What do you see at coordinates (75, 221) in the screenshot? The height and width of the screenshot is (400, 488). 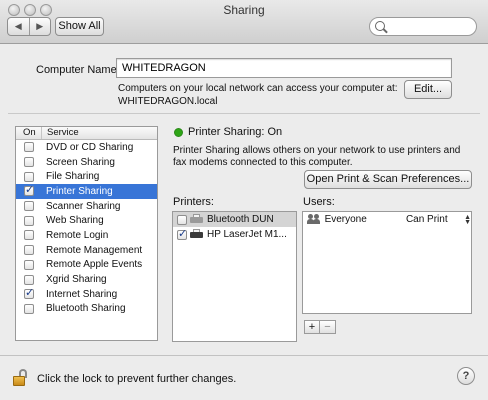 I see `service-label: Web Sharing` at bounding box center [75, 221].